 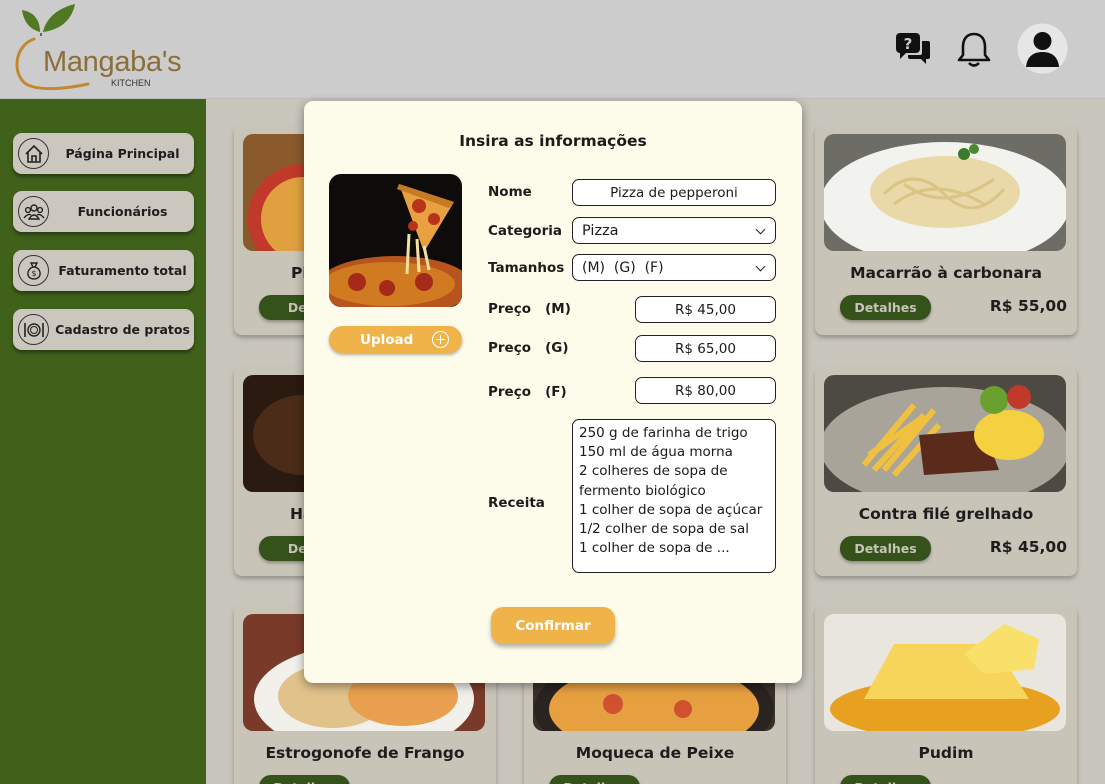 What do you see at coordinates (705, 309) in the screenshot?
I see `preco-m-input: R$ 45,00` at bounding box center [705, 309].